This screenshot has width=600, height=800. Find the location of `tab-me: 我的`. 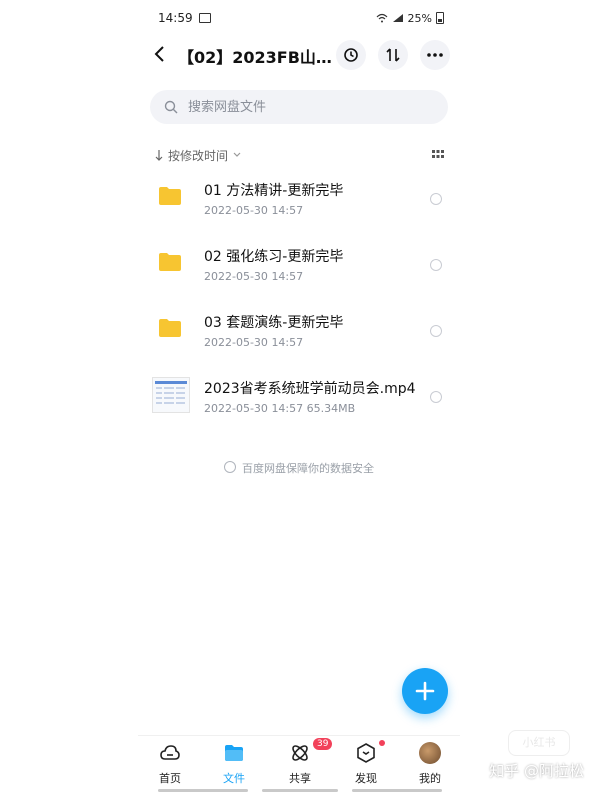

tab-me: 我的 is located at coordinates (430, 764).